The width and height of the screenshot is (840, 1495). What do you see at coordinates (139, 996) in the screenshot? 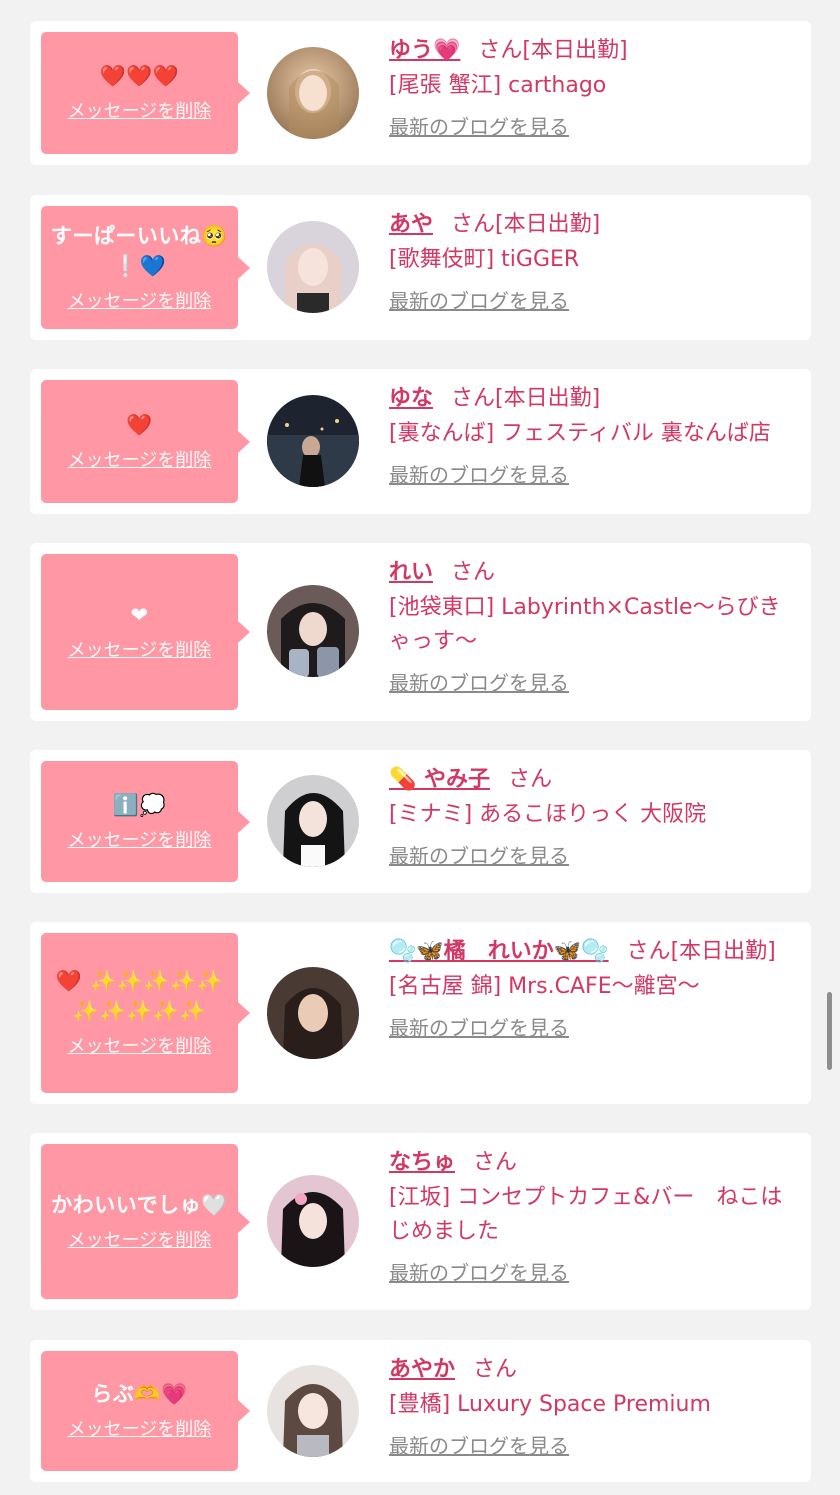
I see `message-text: ❤️ ✨✨✨✨✨✨✨✨✨✨` at bounding box center [139, 996].